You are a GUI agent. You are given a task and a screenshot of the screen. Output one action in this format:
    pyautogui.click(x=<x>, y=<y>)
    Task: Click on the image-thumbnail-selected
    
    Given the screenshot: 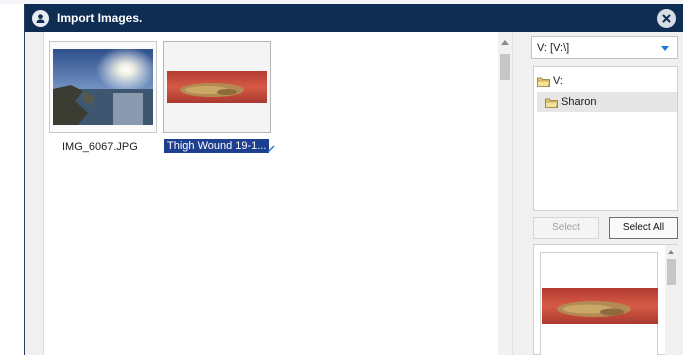 What is the action you would take?
    pyautogui.click(x=217, y=87)
    